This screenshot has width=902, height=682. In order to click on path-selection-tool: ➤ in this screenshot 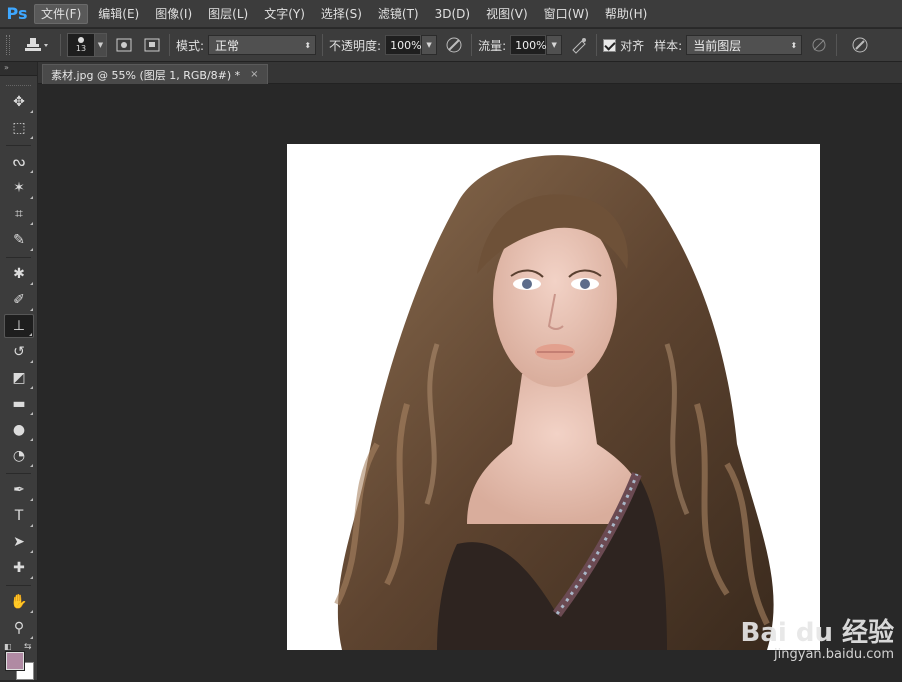, I will do `click(19, 542)`.